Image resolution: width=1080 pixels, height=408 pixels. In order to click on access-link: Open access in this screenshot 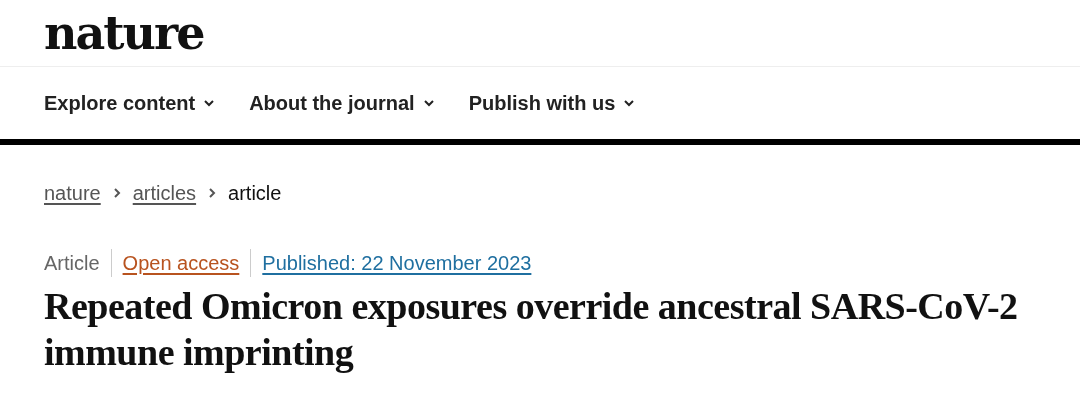, I will do `click(180, 263)`.